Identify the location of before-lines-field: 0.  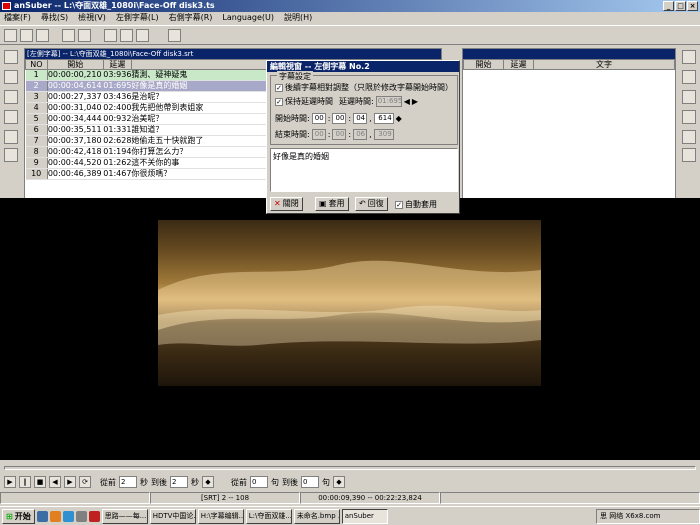
(259, 482).